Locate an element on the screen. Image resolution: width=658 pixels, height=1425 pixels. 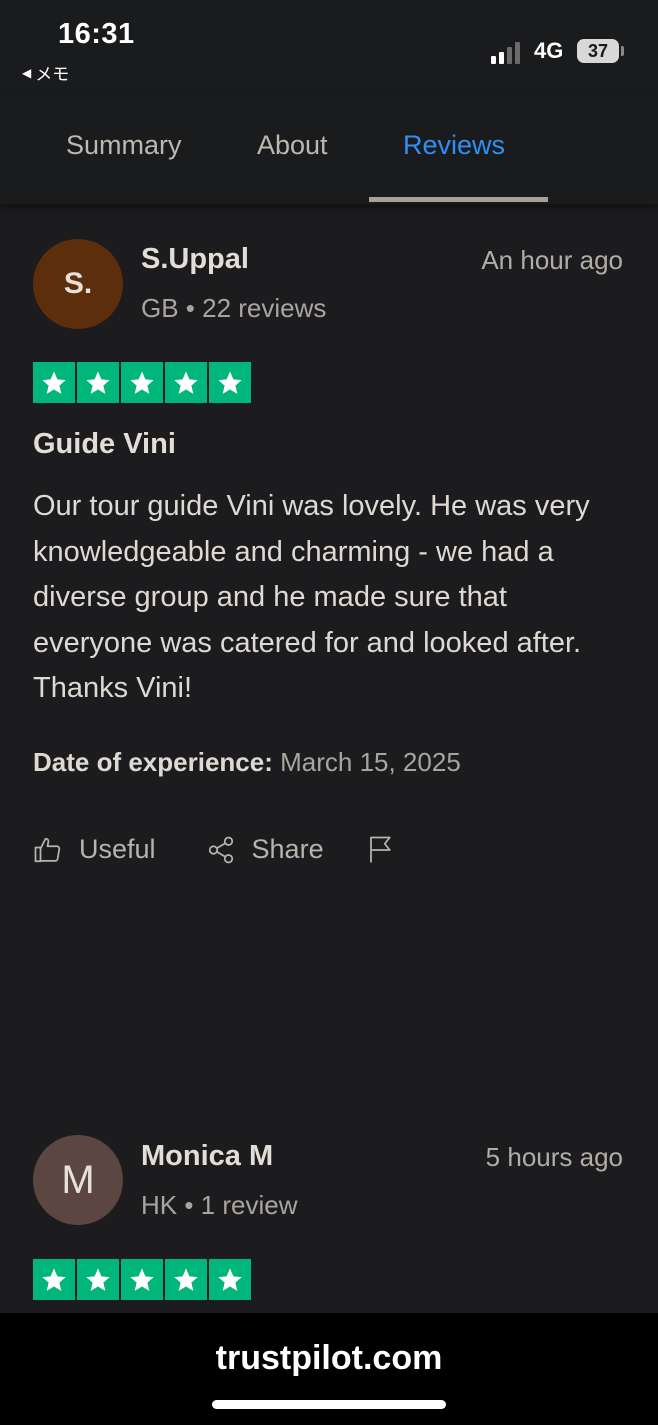
reviewer-meta: HK • 1 review is located at coordinates (219, 1205).